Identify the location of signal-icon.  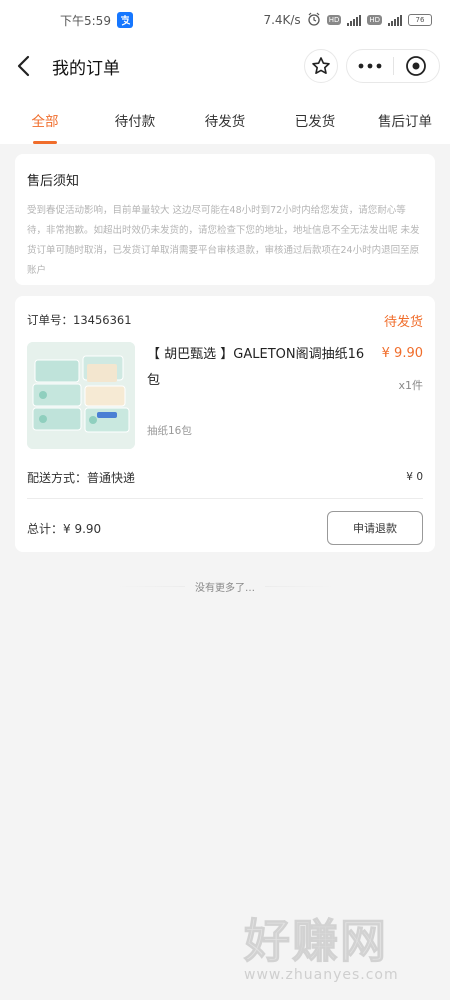
(354, 20).